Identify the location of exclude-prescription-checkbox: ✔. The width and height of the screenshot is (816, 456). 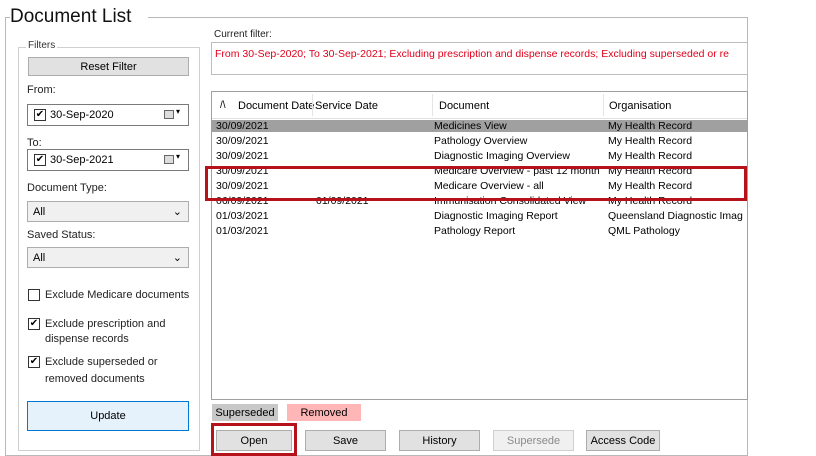
(34, 324).